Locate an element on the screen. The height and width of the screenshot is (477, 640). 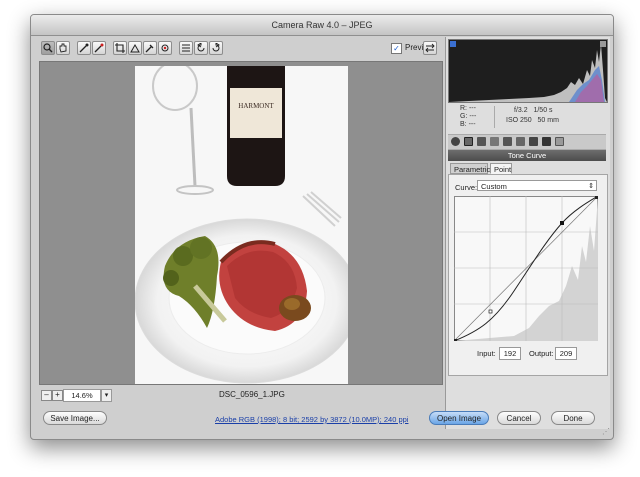
g-value: --- is located at coordinates (473, 116).